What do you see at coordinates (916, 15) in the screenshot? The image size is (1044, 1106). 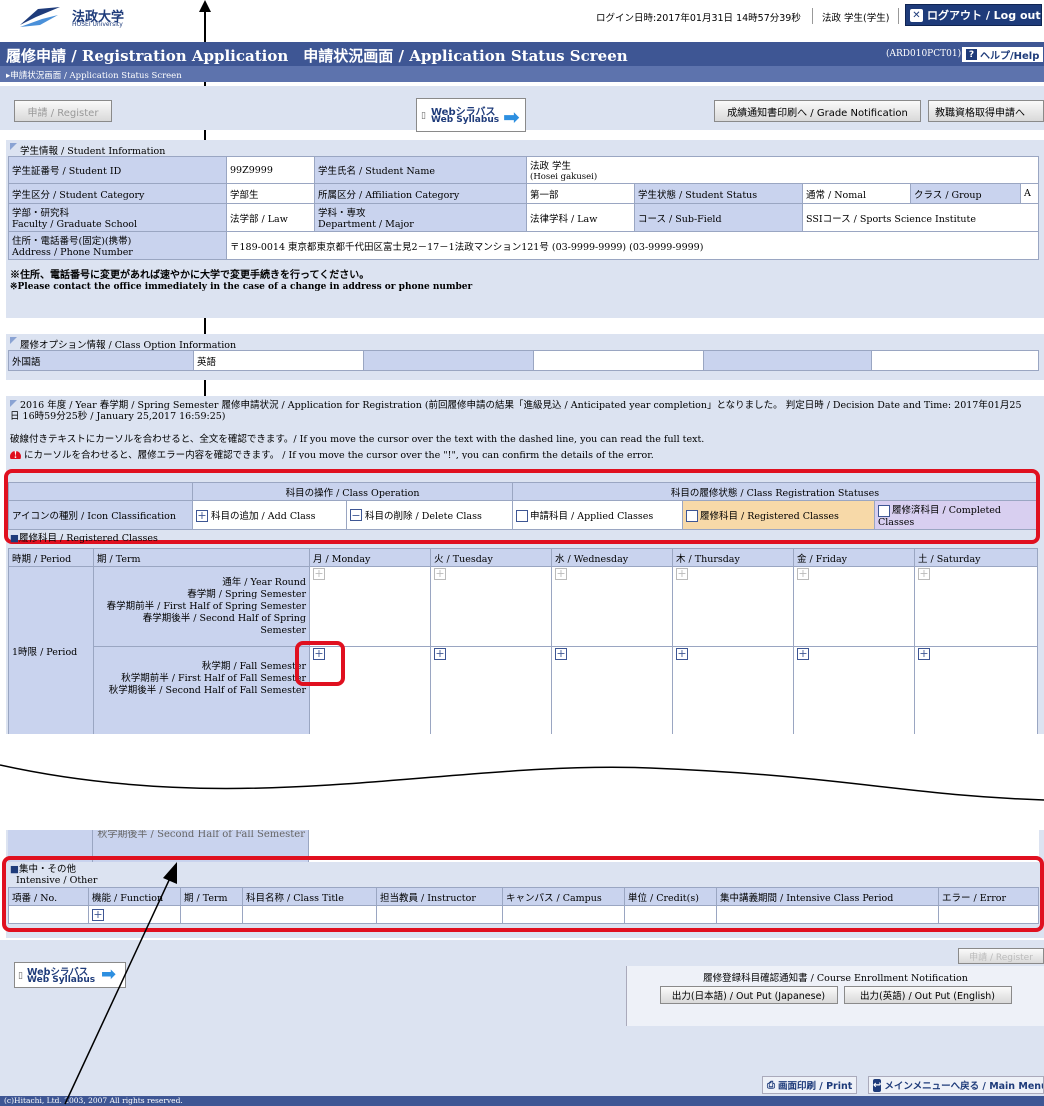 I see `close-icon: ✕` at bounding box center [916, 15].